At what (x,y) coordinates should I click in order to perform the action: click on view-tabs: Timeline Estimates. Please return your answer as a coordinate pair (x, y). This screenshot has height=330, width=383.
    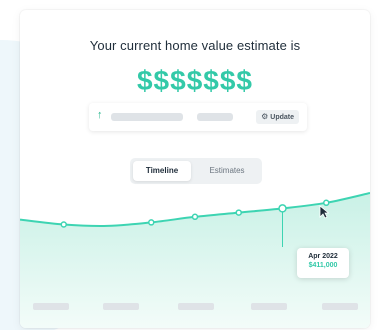
    Looking at the image, I should click on (196, 171).